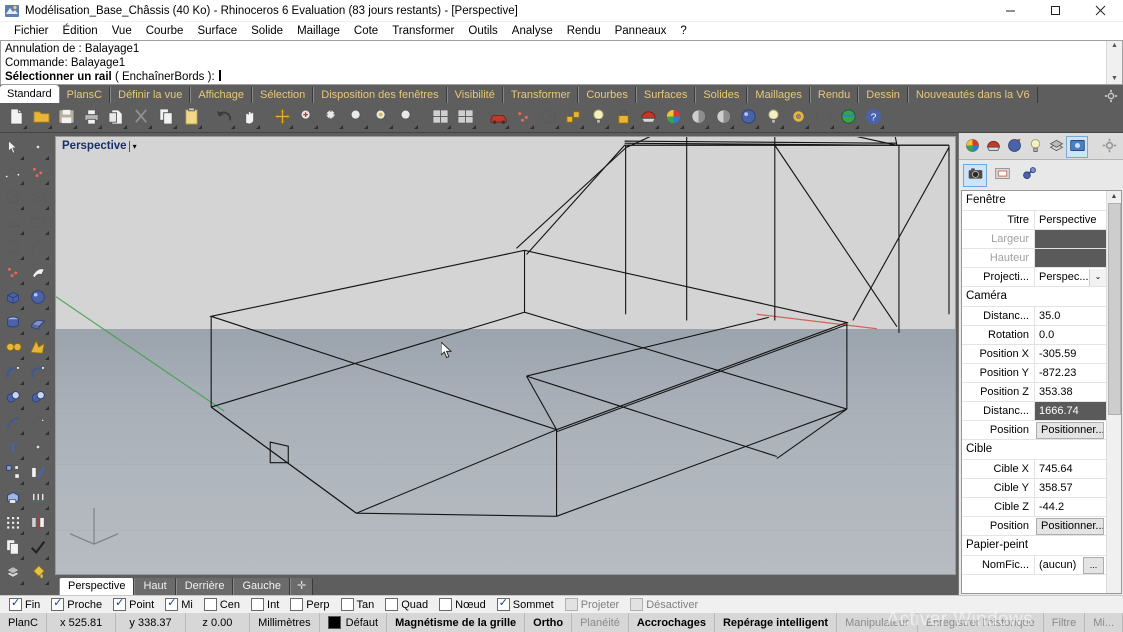 This screenshot has width=1123, height=632. Describe the element at coordinates (76, 604) in the screenshot. I see `osnap-proche: ✓ Proche` at that location.